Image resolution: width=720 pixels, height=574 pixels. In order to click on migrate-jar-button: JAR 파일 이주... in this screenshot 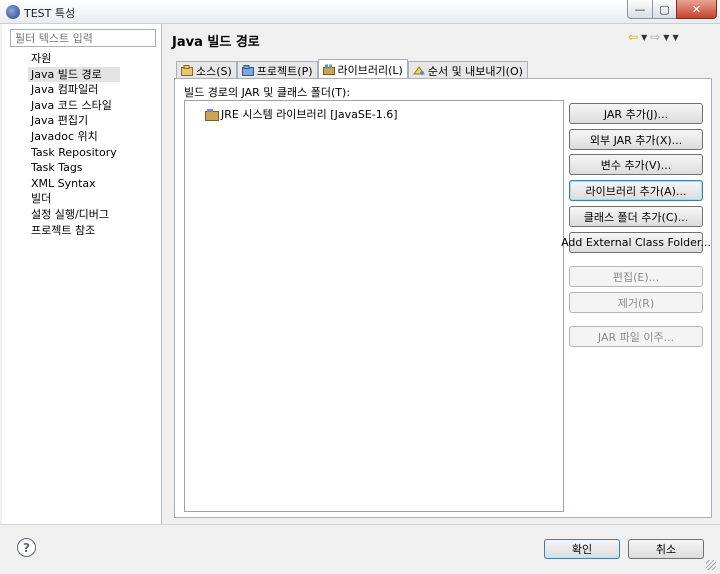, I will do `click(636, 336)`.